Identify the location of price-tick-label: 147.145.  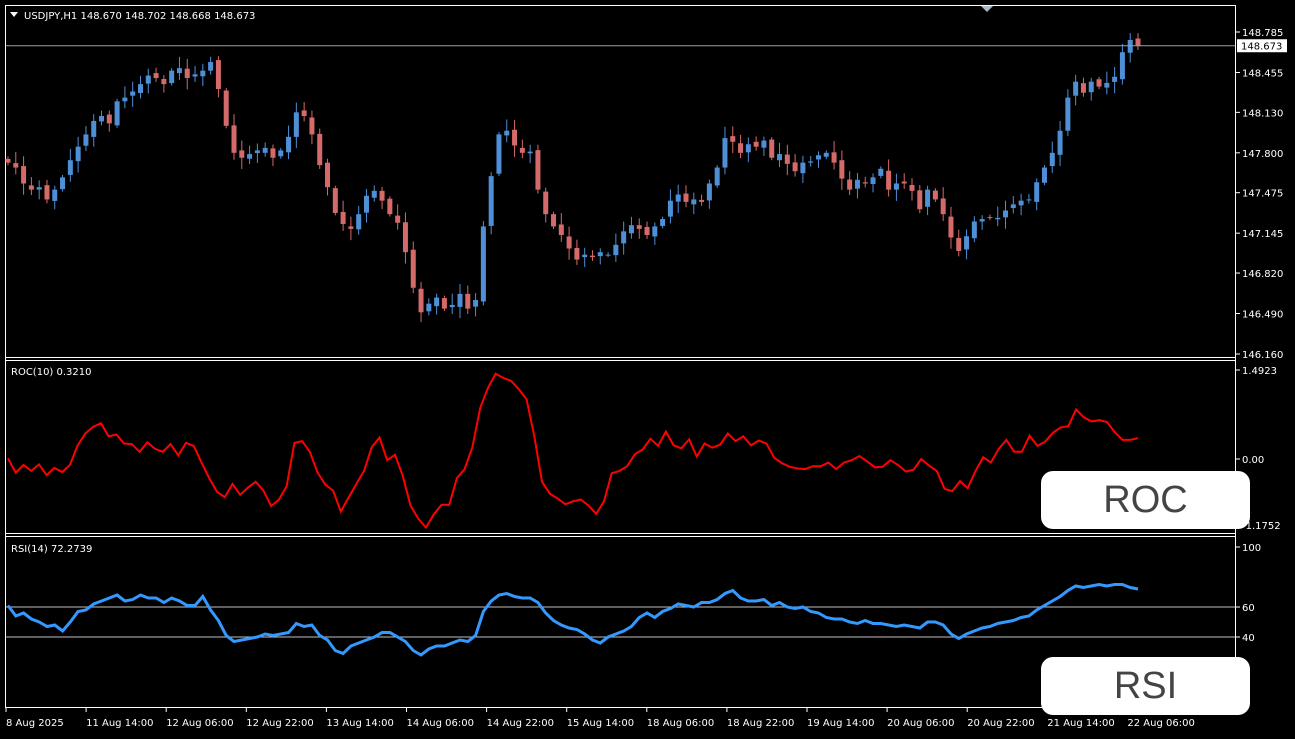
(1262, 234).